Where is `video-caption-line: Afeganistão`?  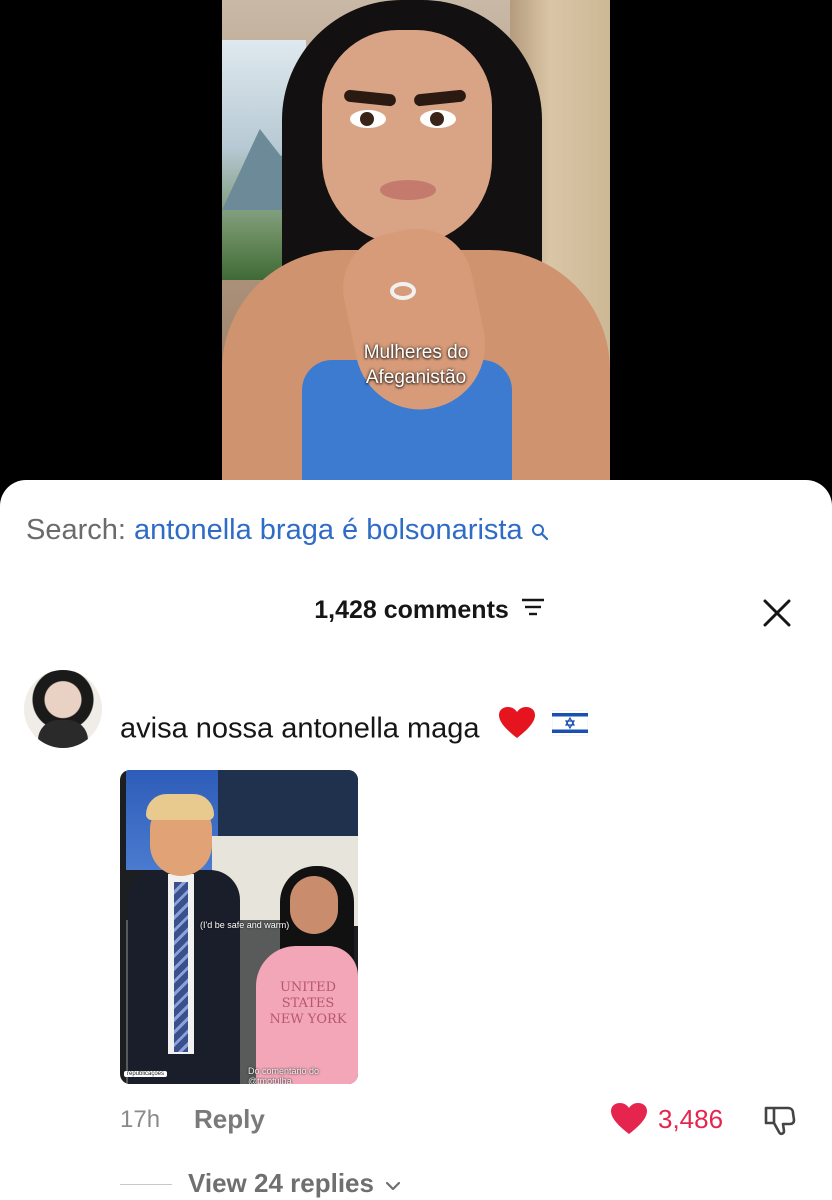
video-caption-line: Afeganistão is located at coordinates (416, 377).